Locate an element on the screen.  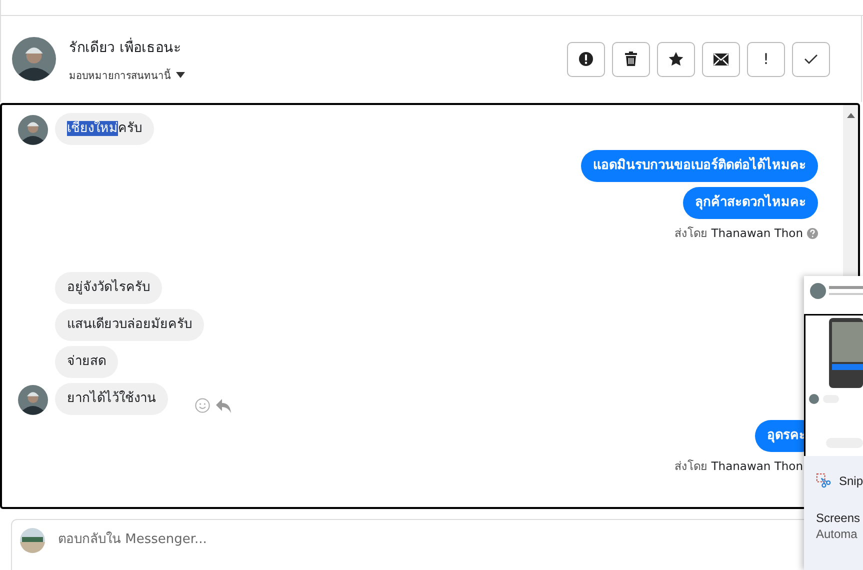
trash-icon is located at coordinates (631, 59).